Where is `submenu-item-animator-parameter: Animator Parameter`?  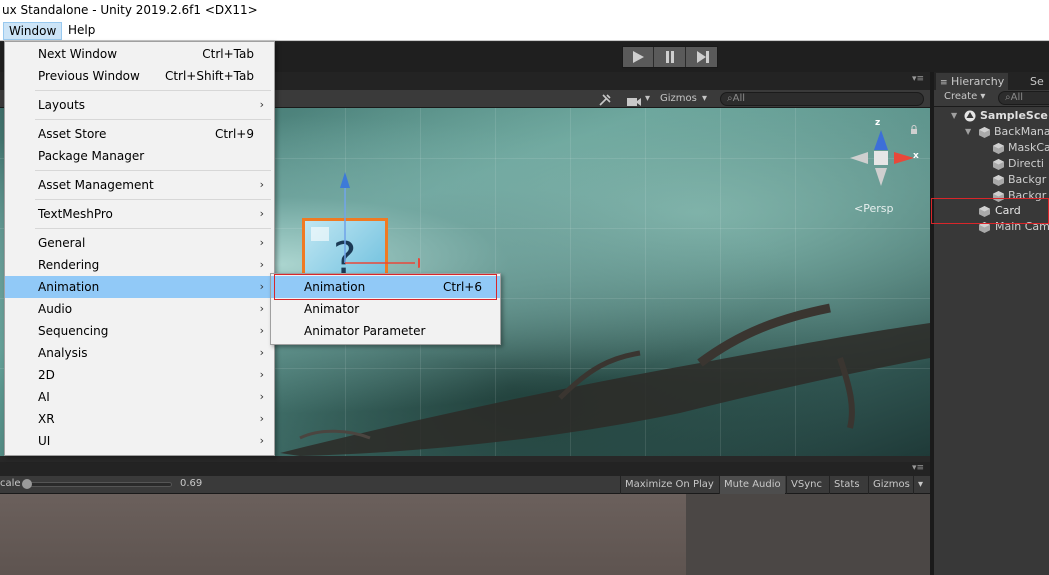
submenu-item-animator-parameter: Animator Parameter is located at coordinates (385, 331).